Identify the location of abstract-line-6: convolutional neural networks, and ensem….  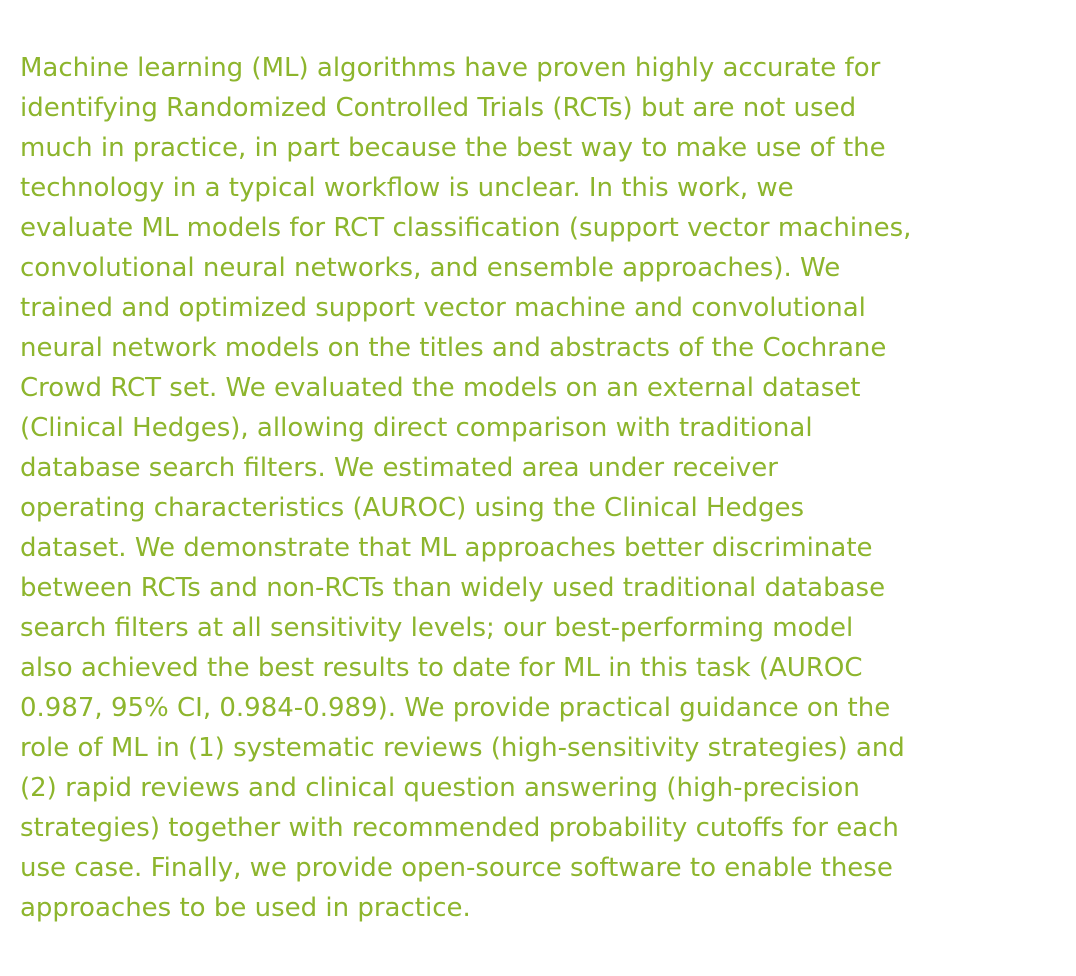
(430, 268).